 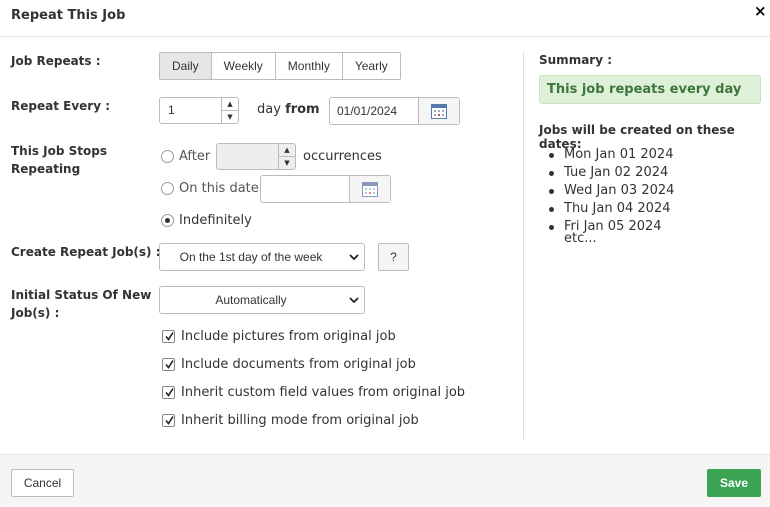 I want to click on create-repeat-select: On the 1st day of the week, so click(x=262, y=257).